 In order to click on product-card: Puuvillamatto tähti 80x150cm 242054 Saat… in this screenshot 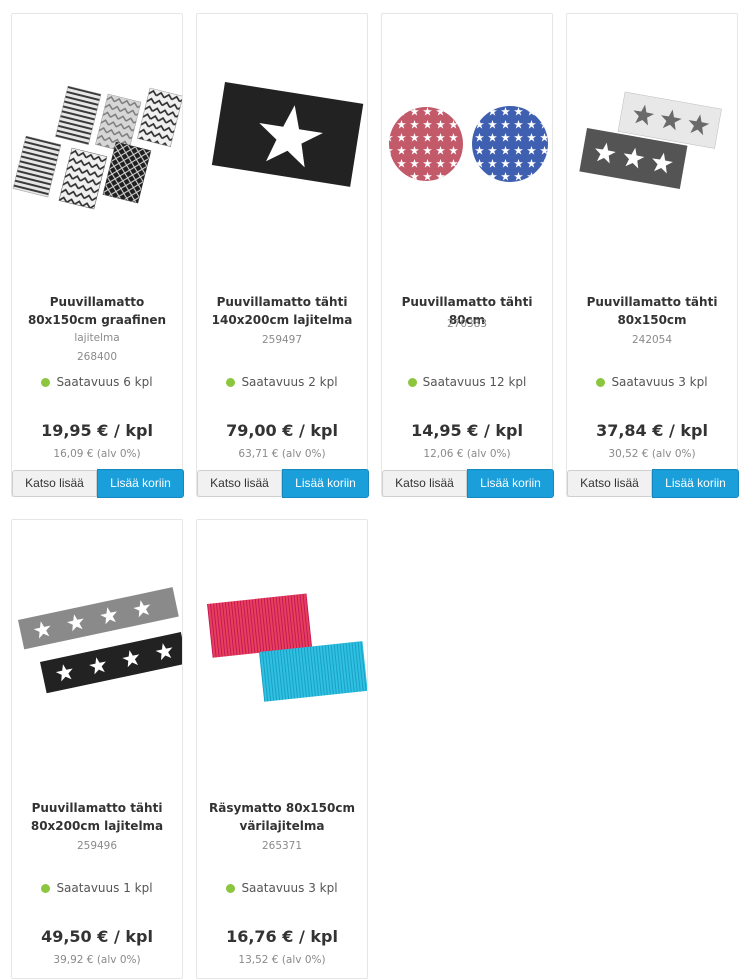, I will do `click(652, 255)`.